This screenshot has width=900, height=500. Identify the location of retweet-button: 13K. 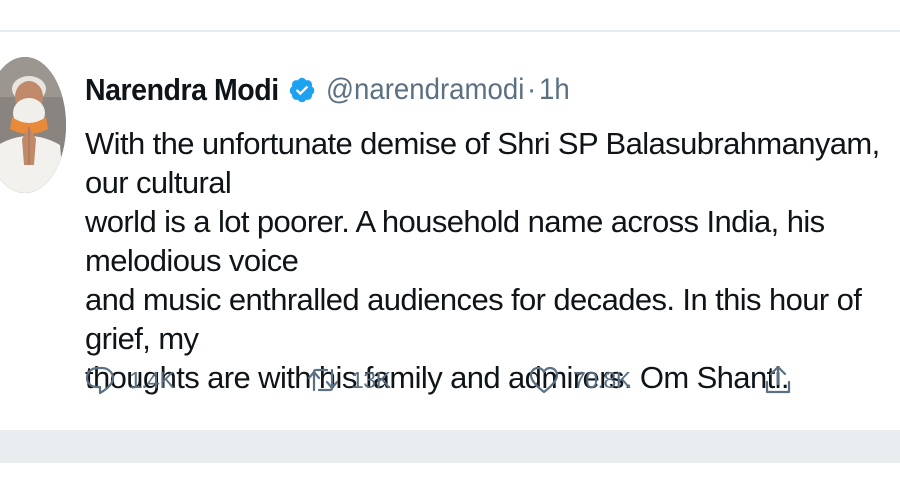
(349, 380).